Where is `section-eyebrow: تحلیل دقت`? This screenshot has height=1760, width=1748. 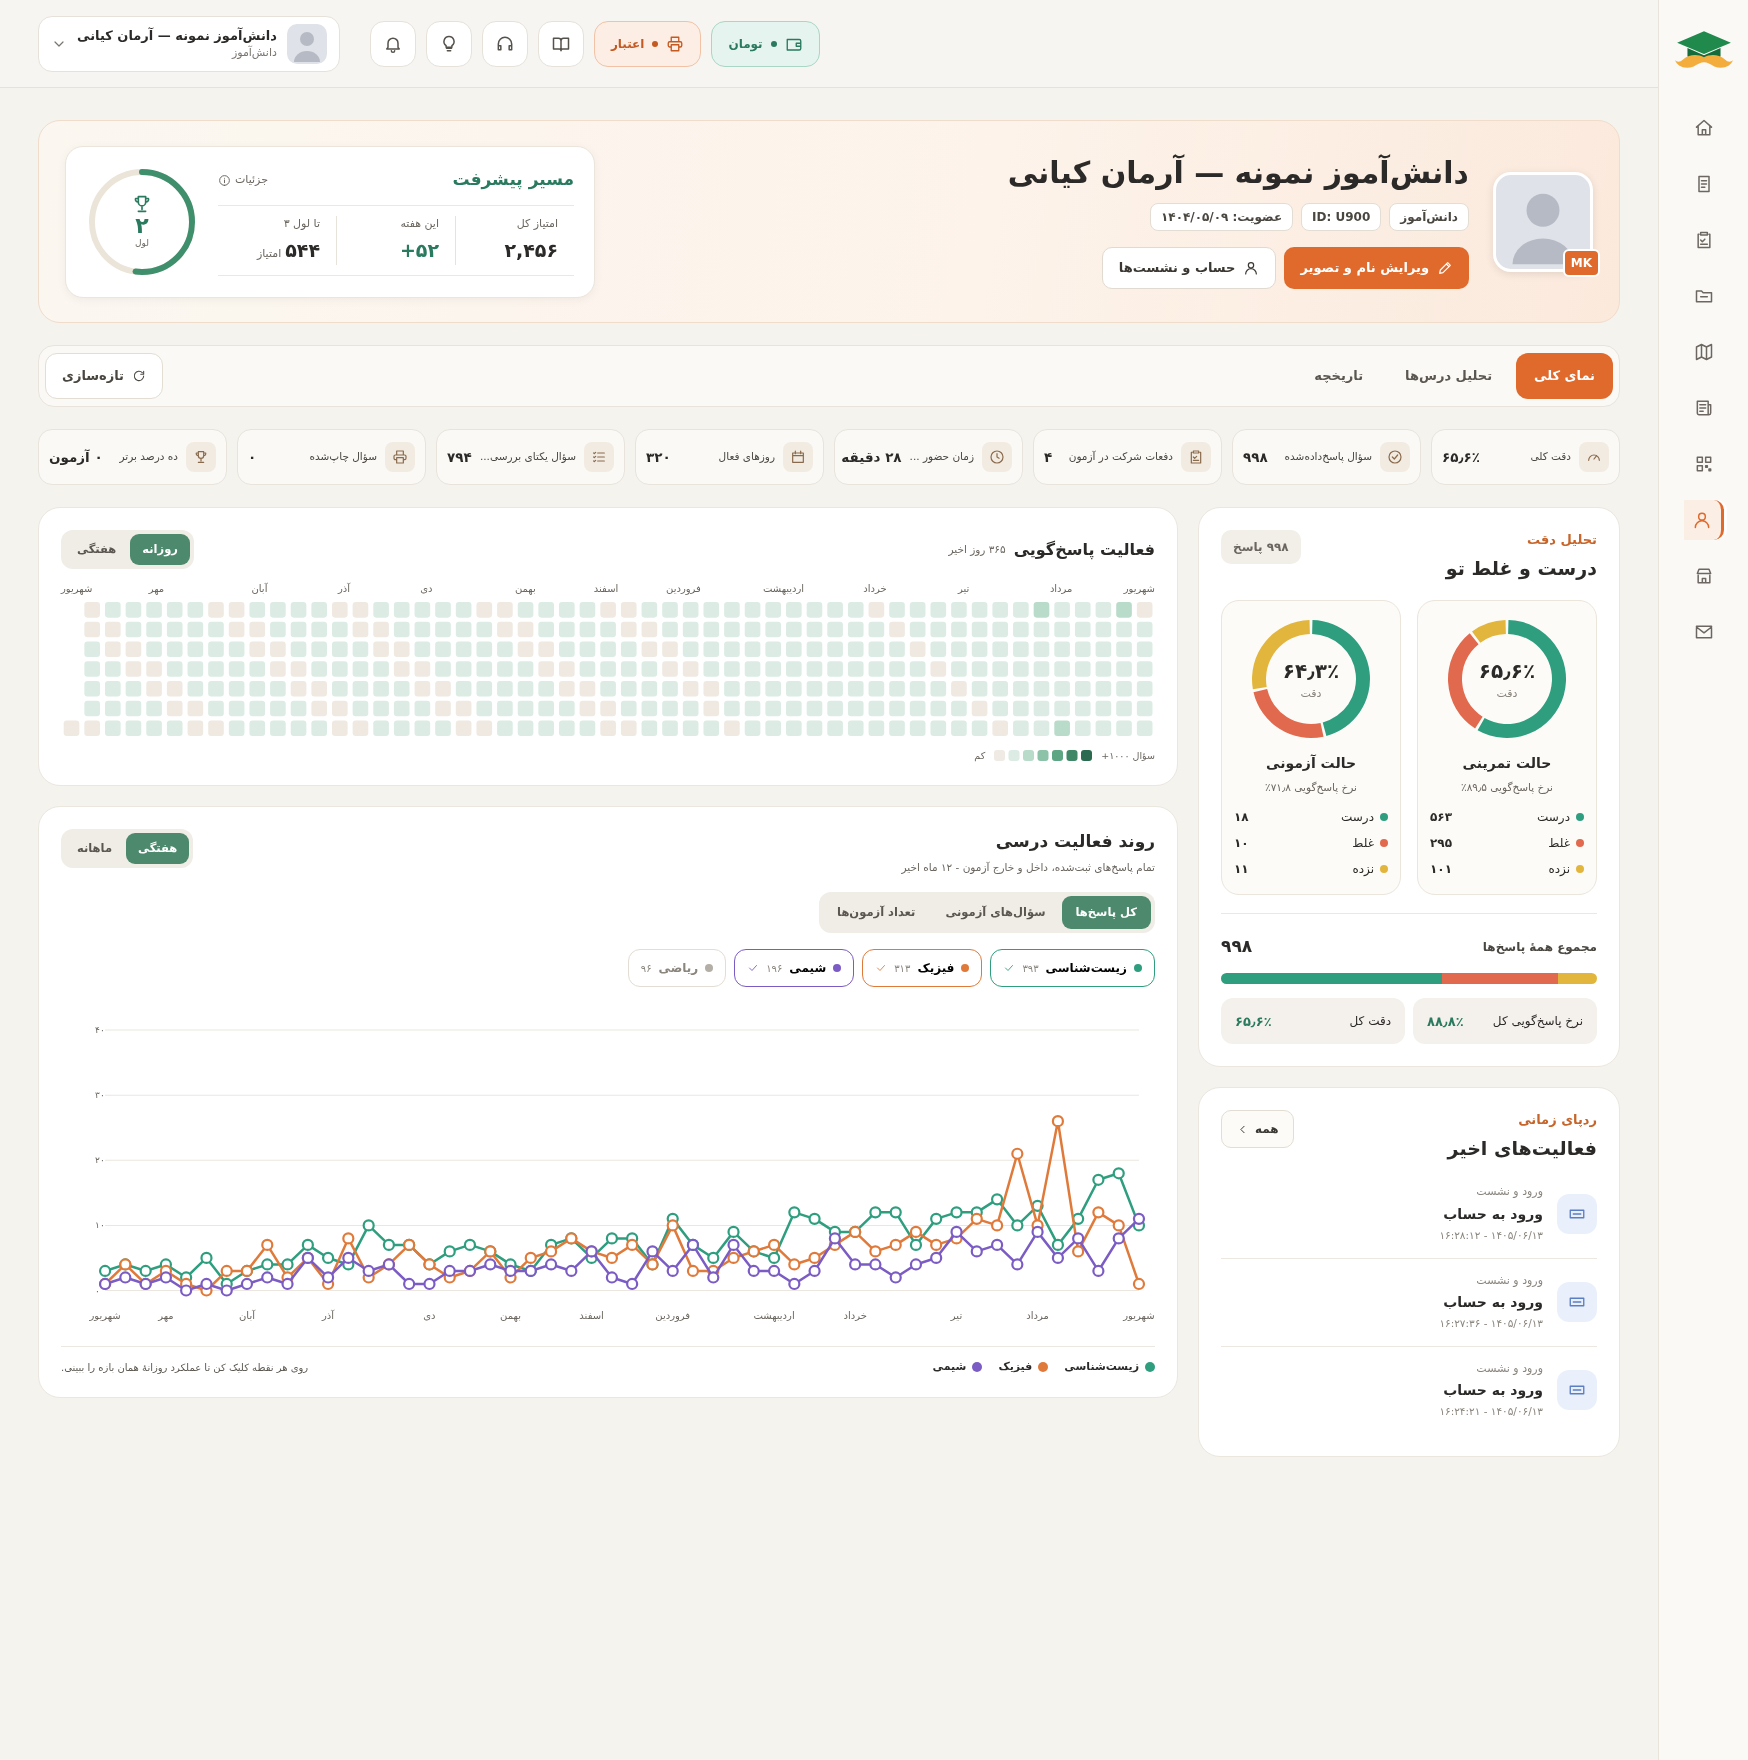
section-eyebrow: تحلیل دقت is located at coordinates (1561, 540).